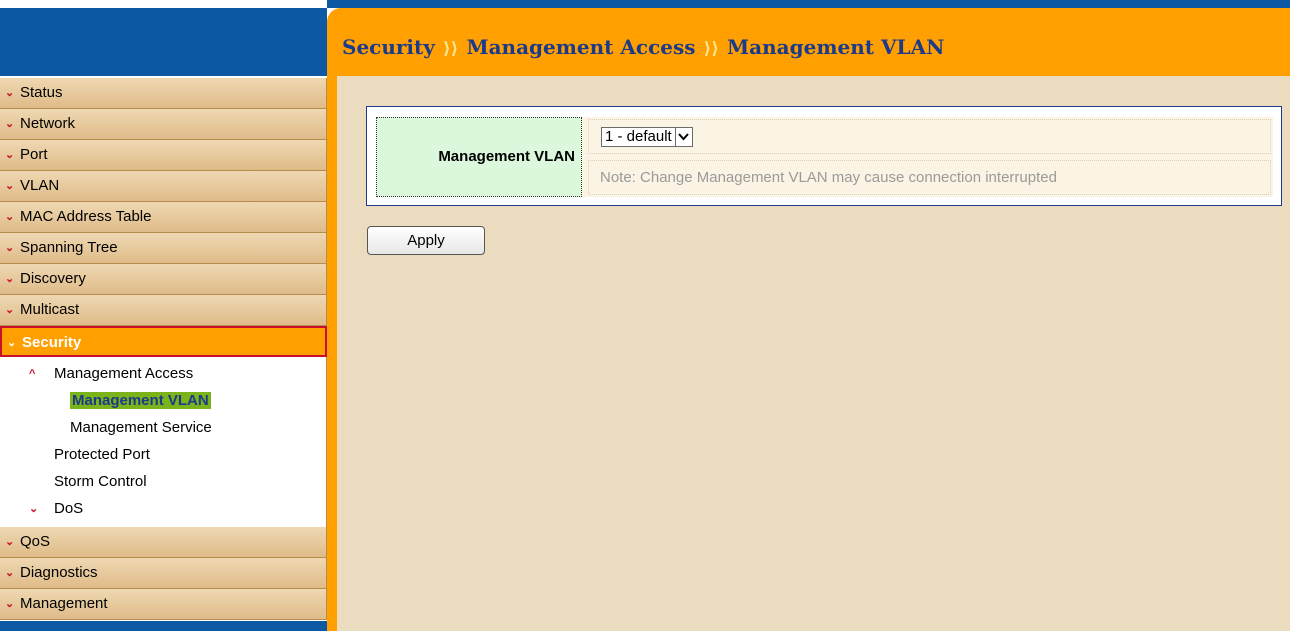  I want to click on sidebar-item-label: Management Service, so click(141, 427).